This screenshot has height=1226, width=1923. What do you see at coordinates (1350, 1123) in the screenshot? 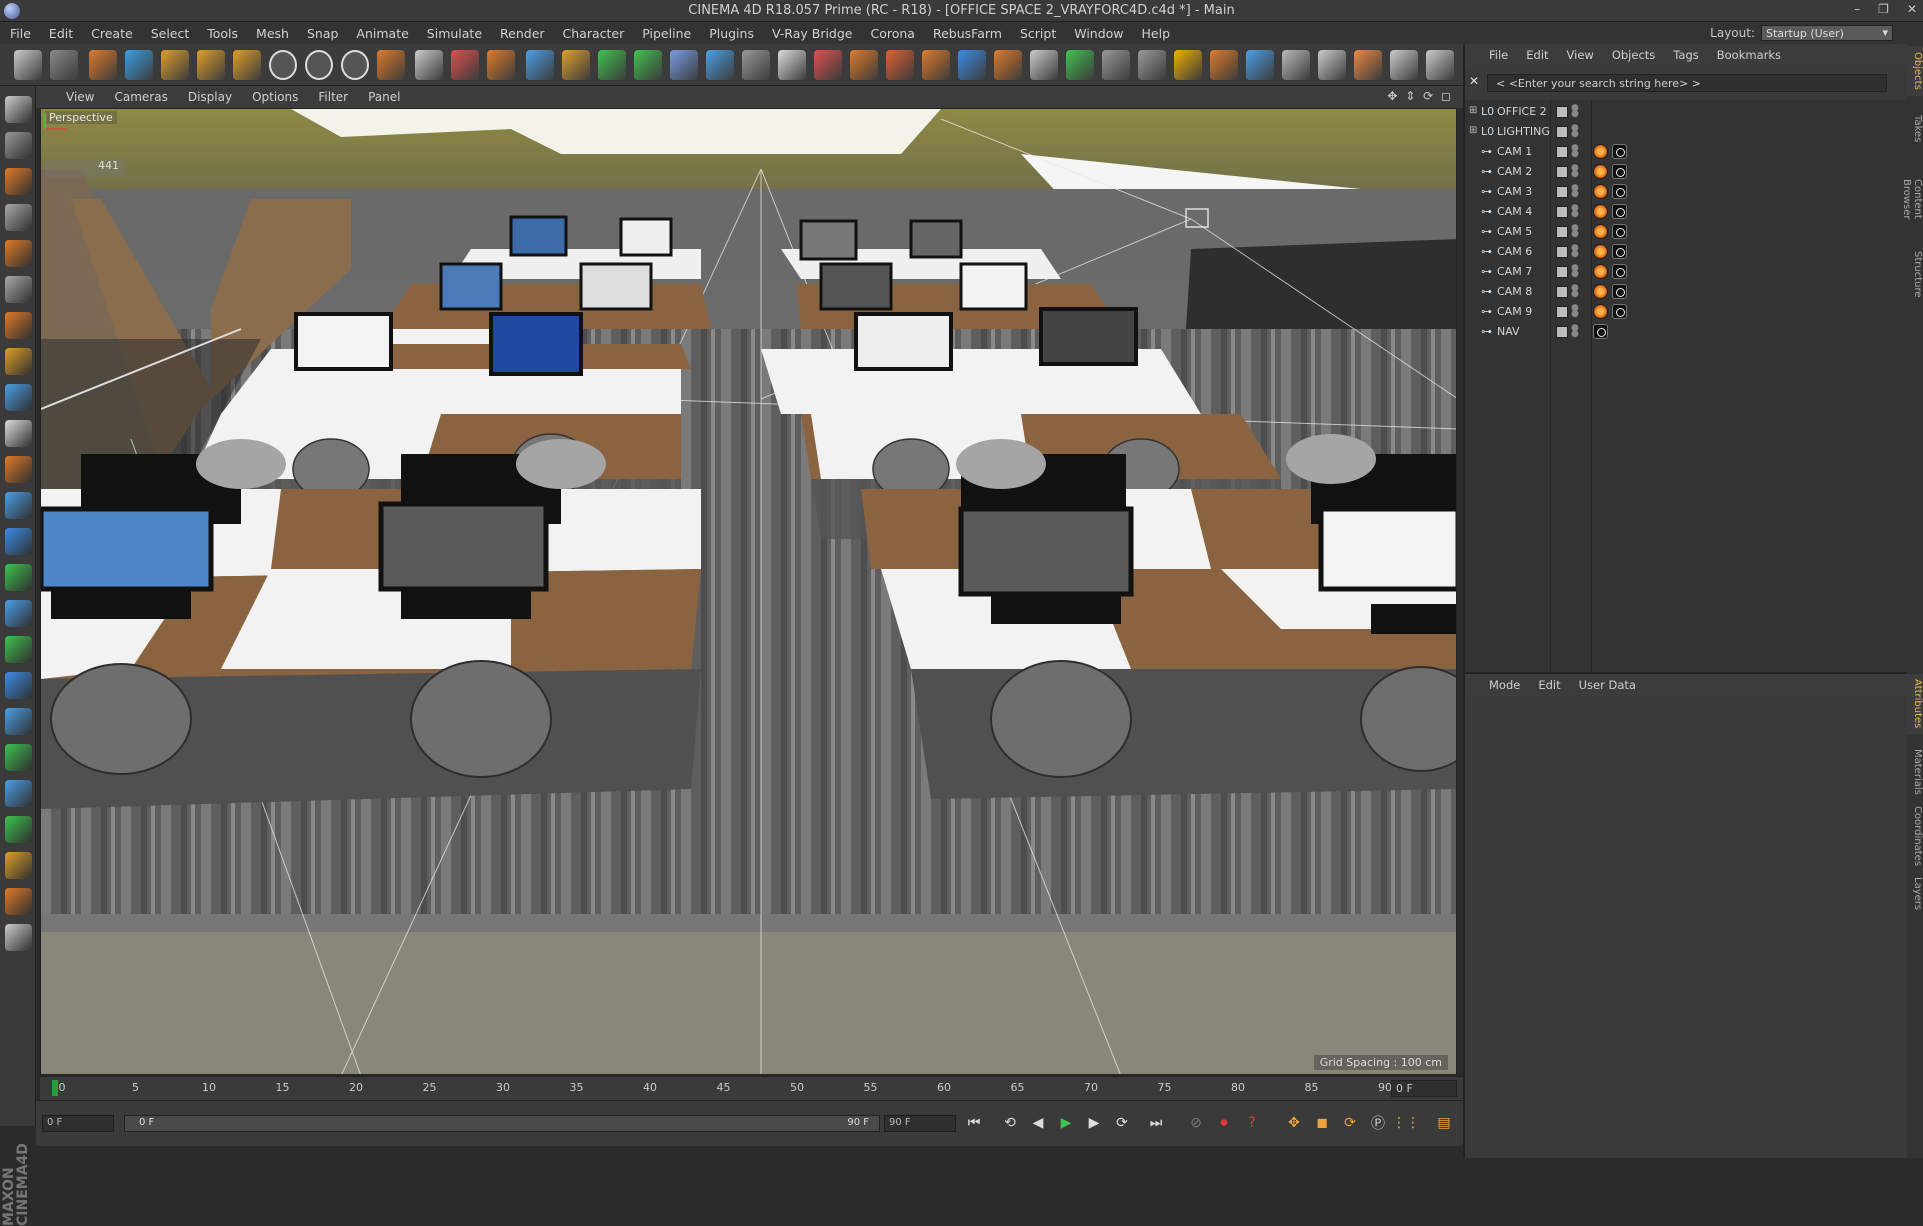
I see `record-rotation-icon: ⟳` at bounding box center [1350, 1123].